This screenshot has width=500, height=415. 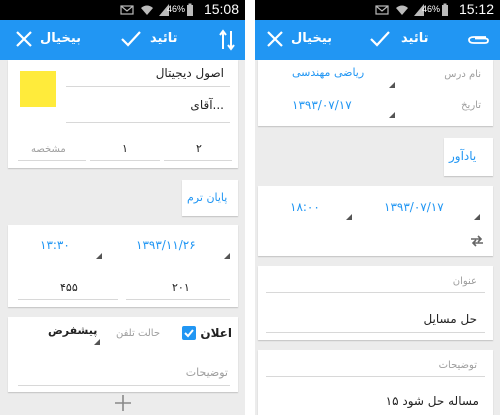 What do you see at coordinates (48, 149) in the screenshot?
I see `spec-label: مشخصه` at bounding box center [48, 149].